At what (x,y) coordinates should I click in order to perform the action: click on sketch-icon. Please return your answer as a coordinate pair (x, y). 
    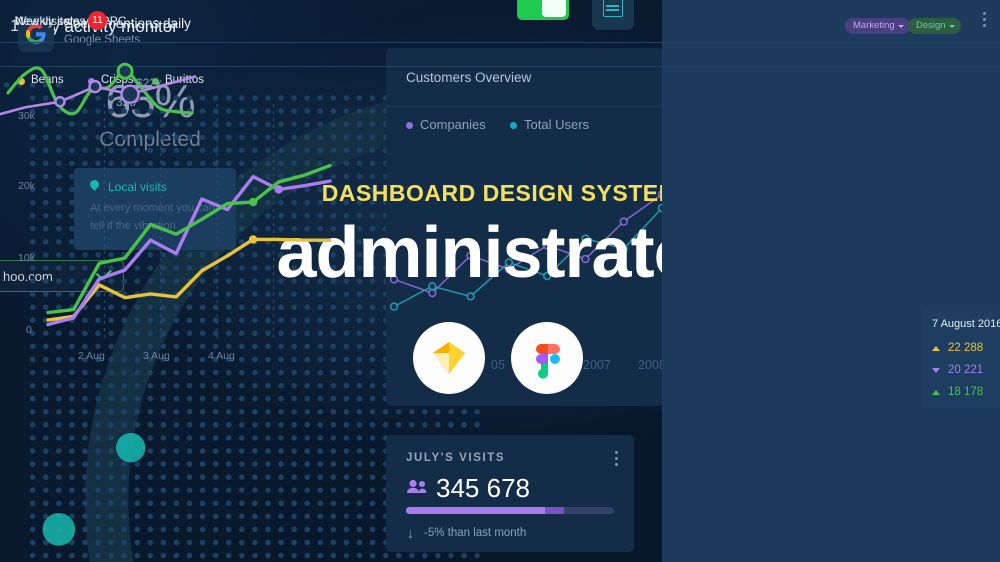
    Looking at the image, I should click on (449, 358).